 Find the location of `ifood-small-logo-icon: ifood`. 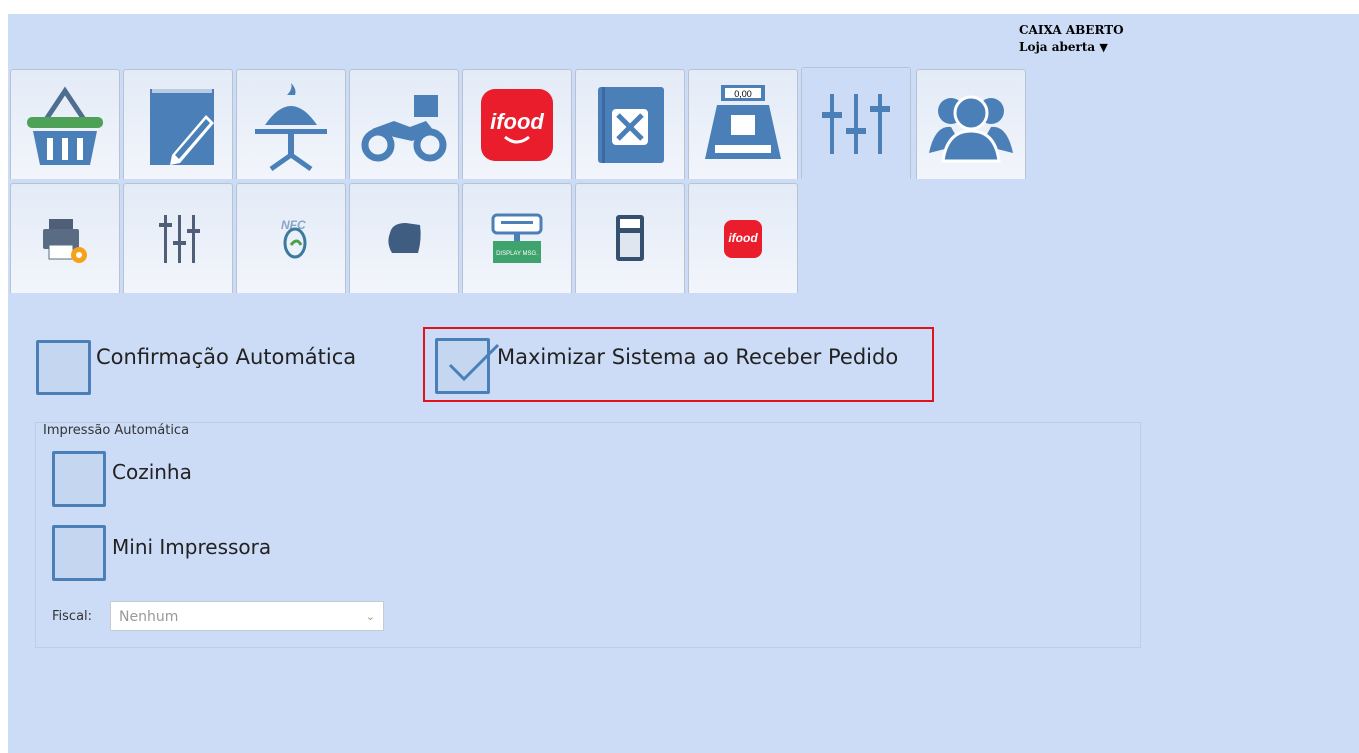

ifood-small-logo-icon: ifood is located at coordinates (743, 238).